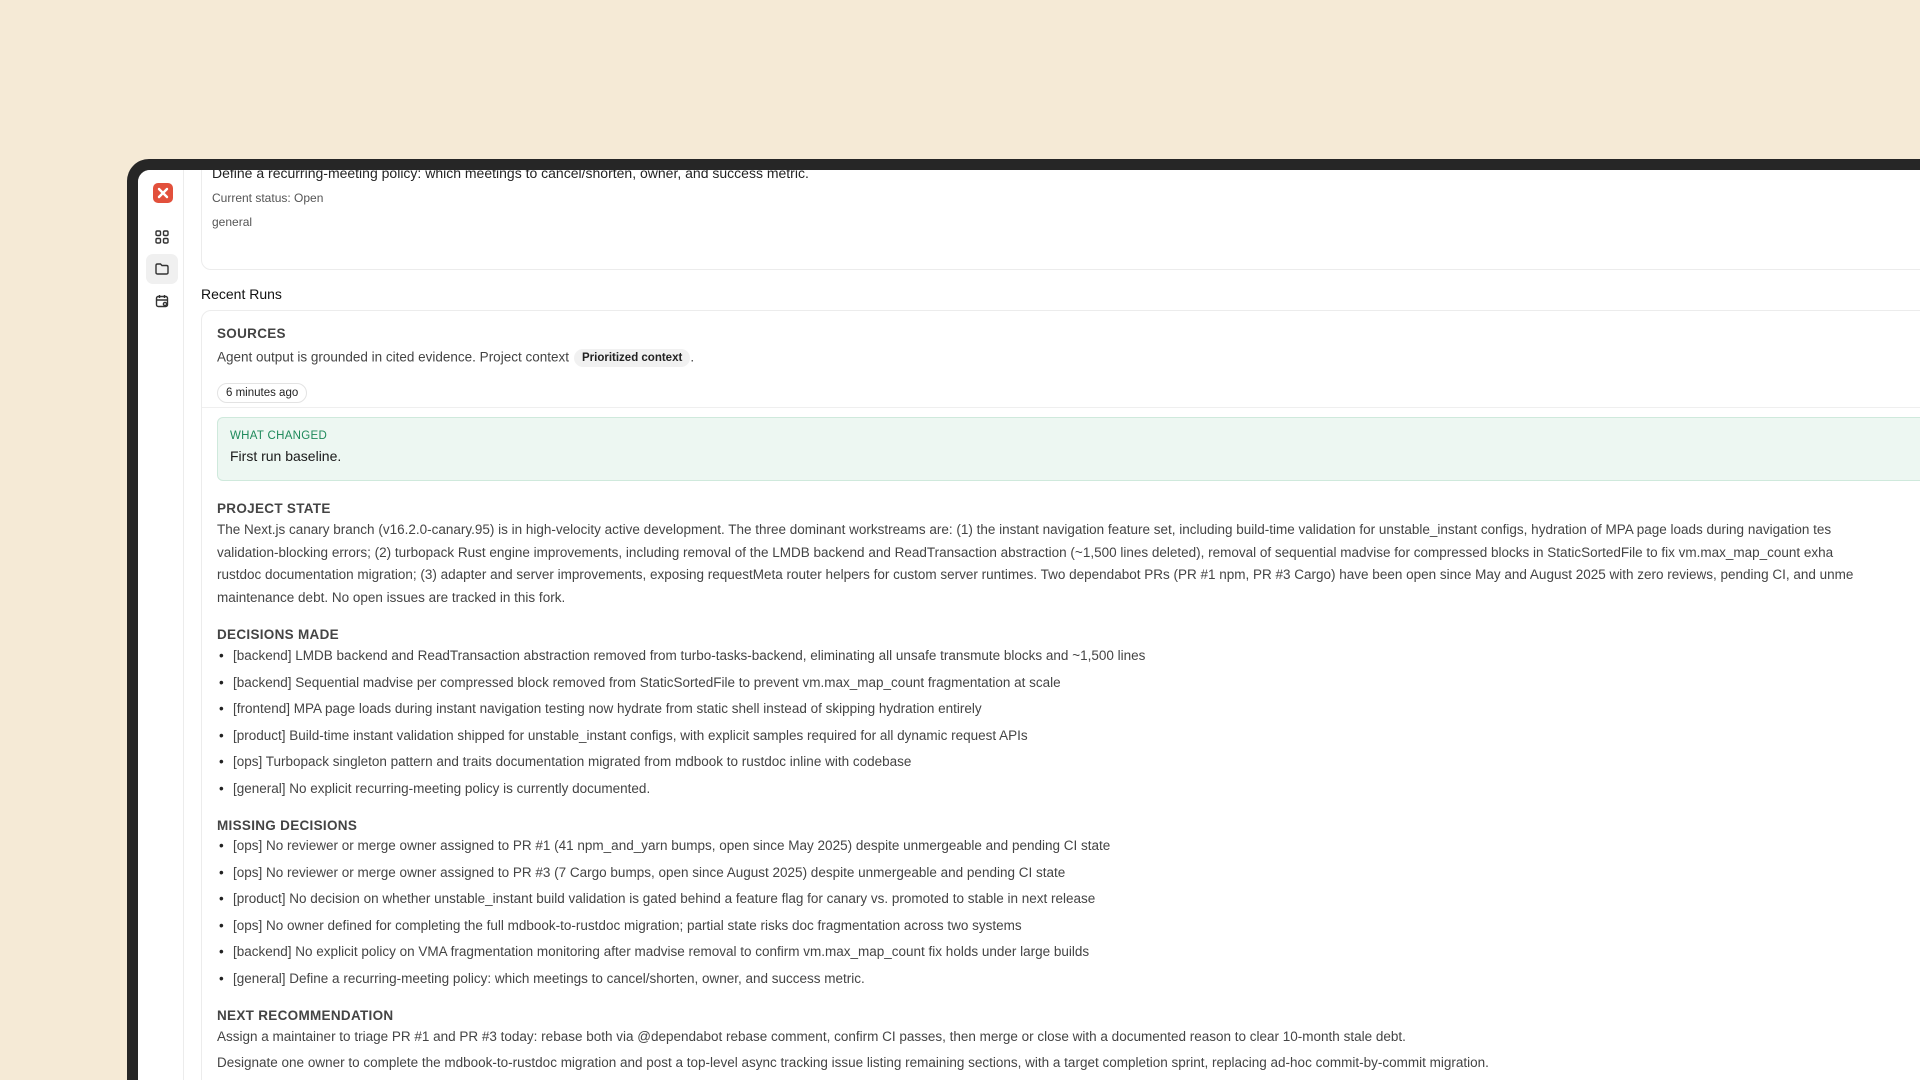 The image size is (1920, 1080). I want to click on project-state-label: PROJECT STATE, so click(274, 508).